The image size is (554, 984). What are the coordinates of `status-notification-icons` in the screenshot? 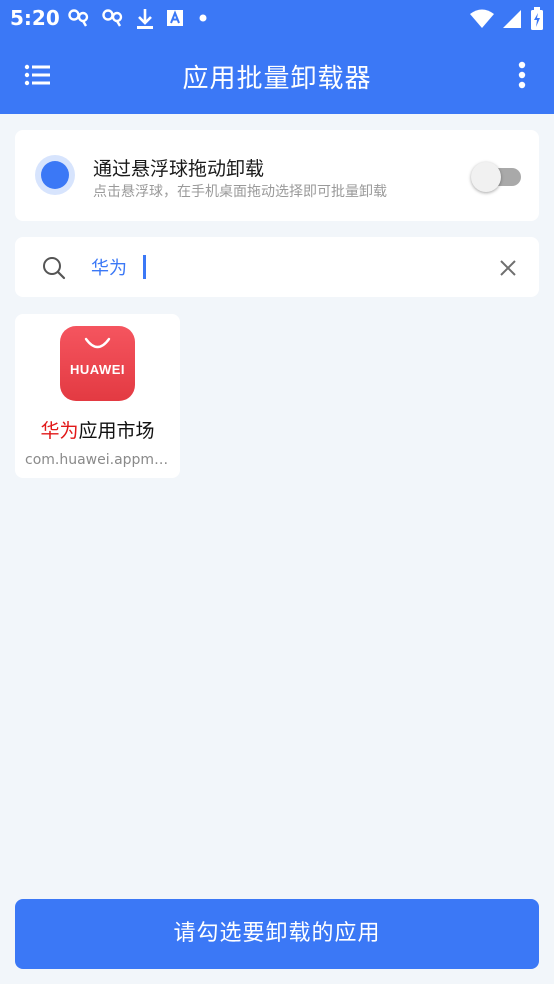 It's located at (139, 19).